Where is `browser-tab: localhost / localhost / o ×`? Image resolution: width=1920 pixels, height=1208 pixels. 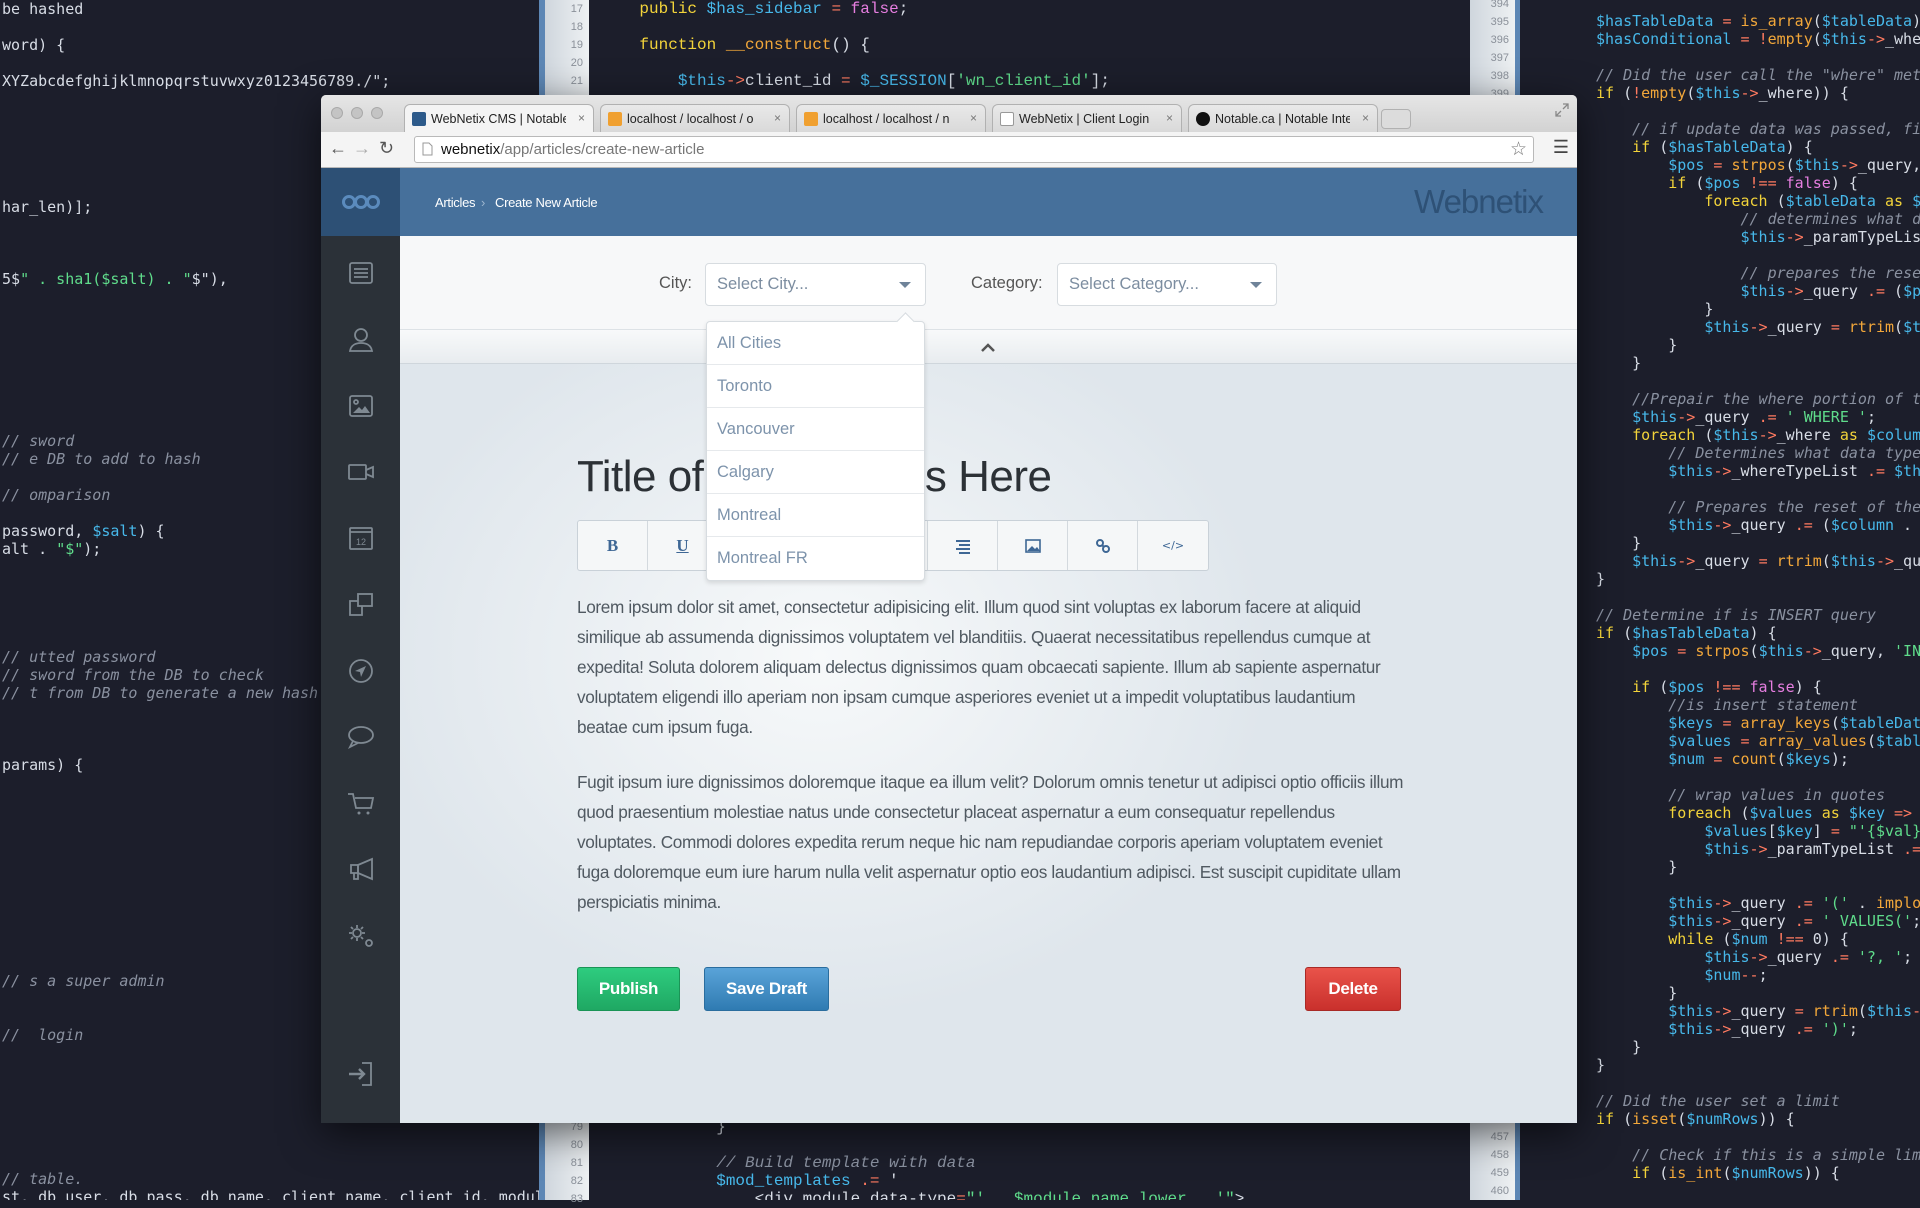
browser-tab: localhost / localhost / o × is located at coordinates (695, 118).